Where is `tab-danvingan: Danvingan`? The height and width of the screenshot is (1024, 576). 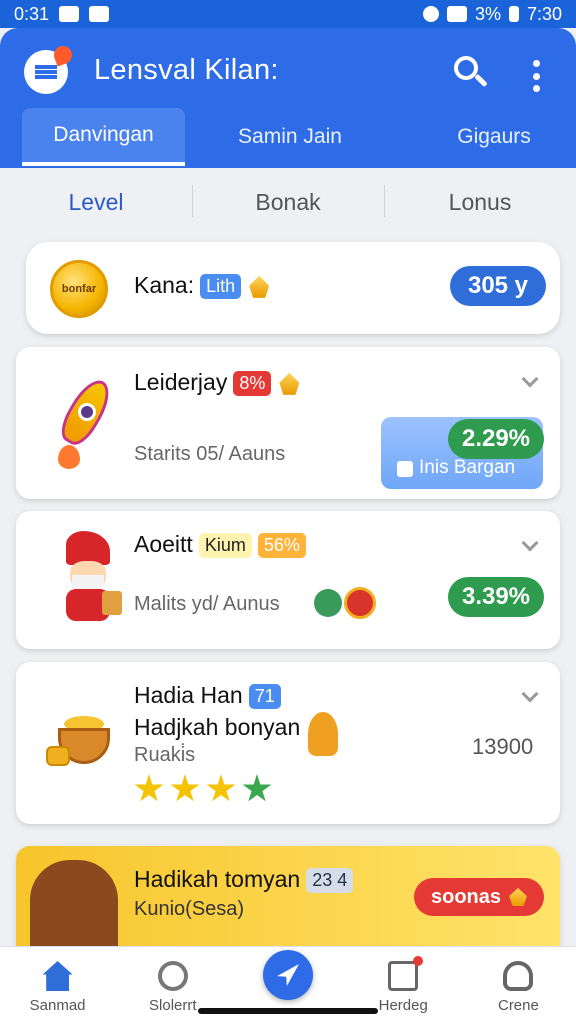
tab-danvingan: Danvingan is located at coordinates (103, 137).